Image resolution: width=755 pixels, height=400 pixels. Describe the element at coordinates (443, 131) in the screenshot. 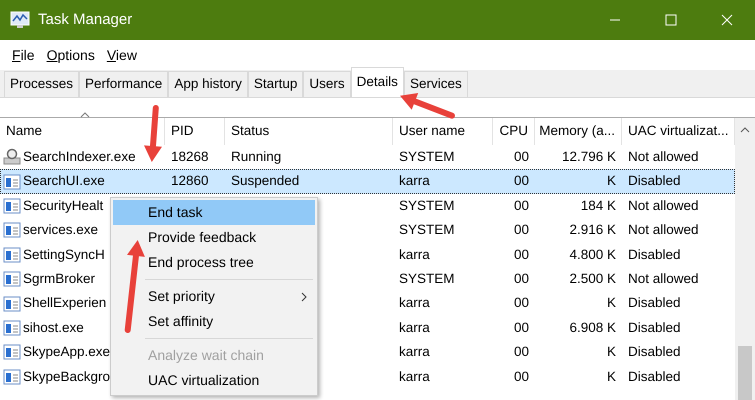

I see `column-header: User name` at that location.